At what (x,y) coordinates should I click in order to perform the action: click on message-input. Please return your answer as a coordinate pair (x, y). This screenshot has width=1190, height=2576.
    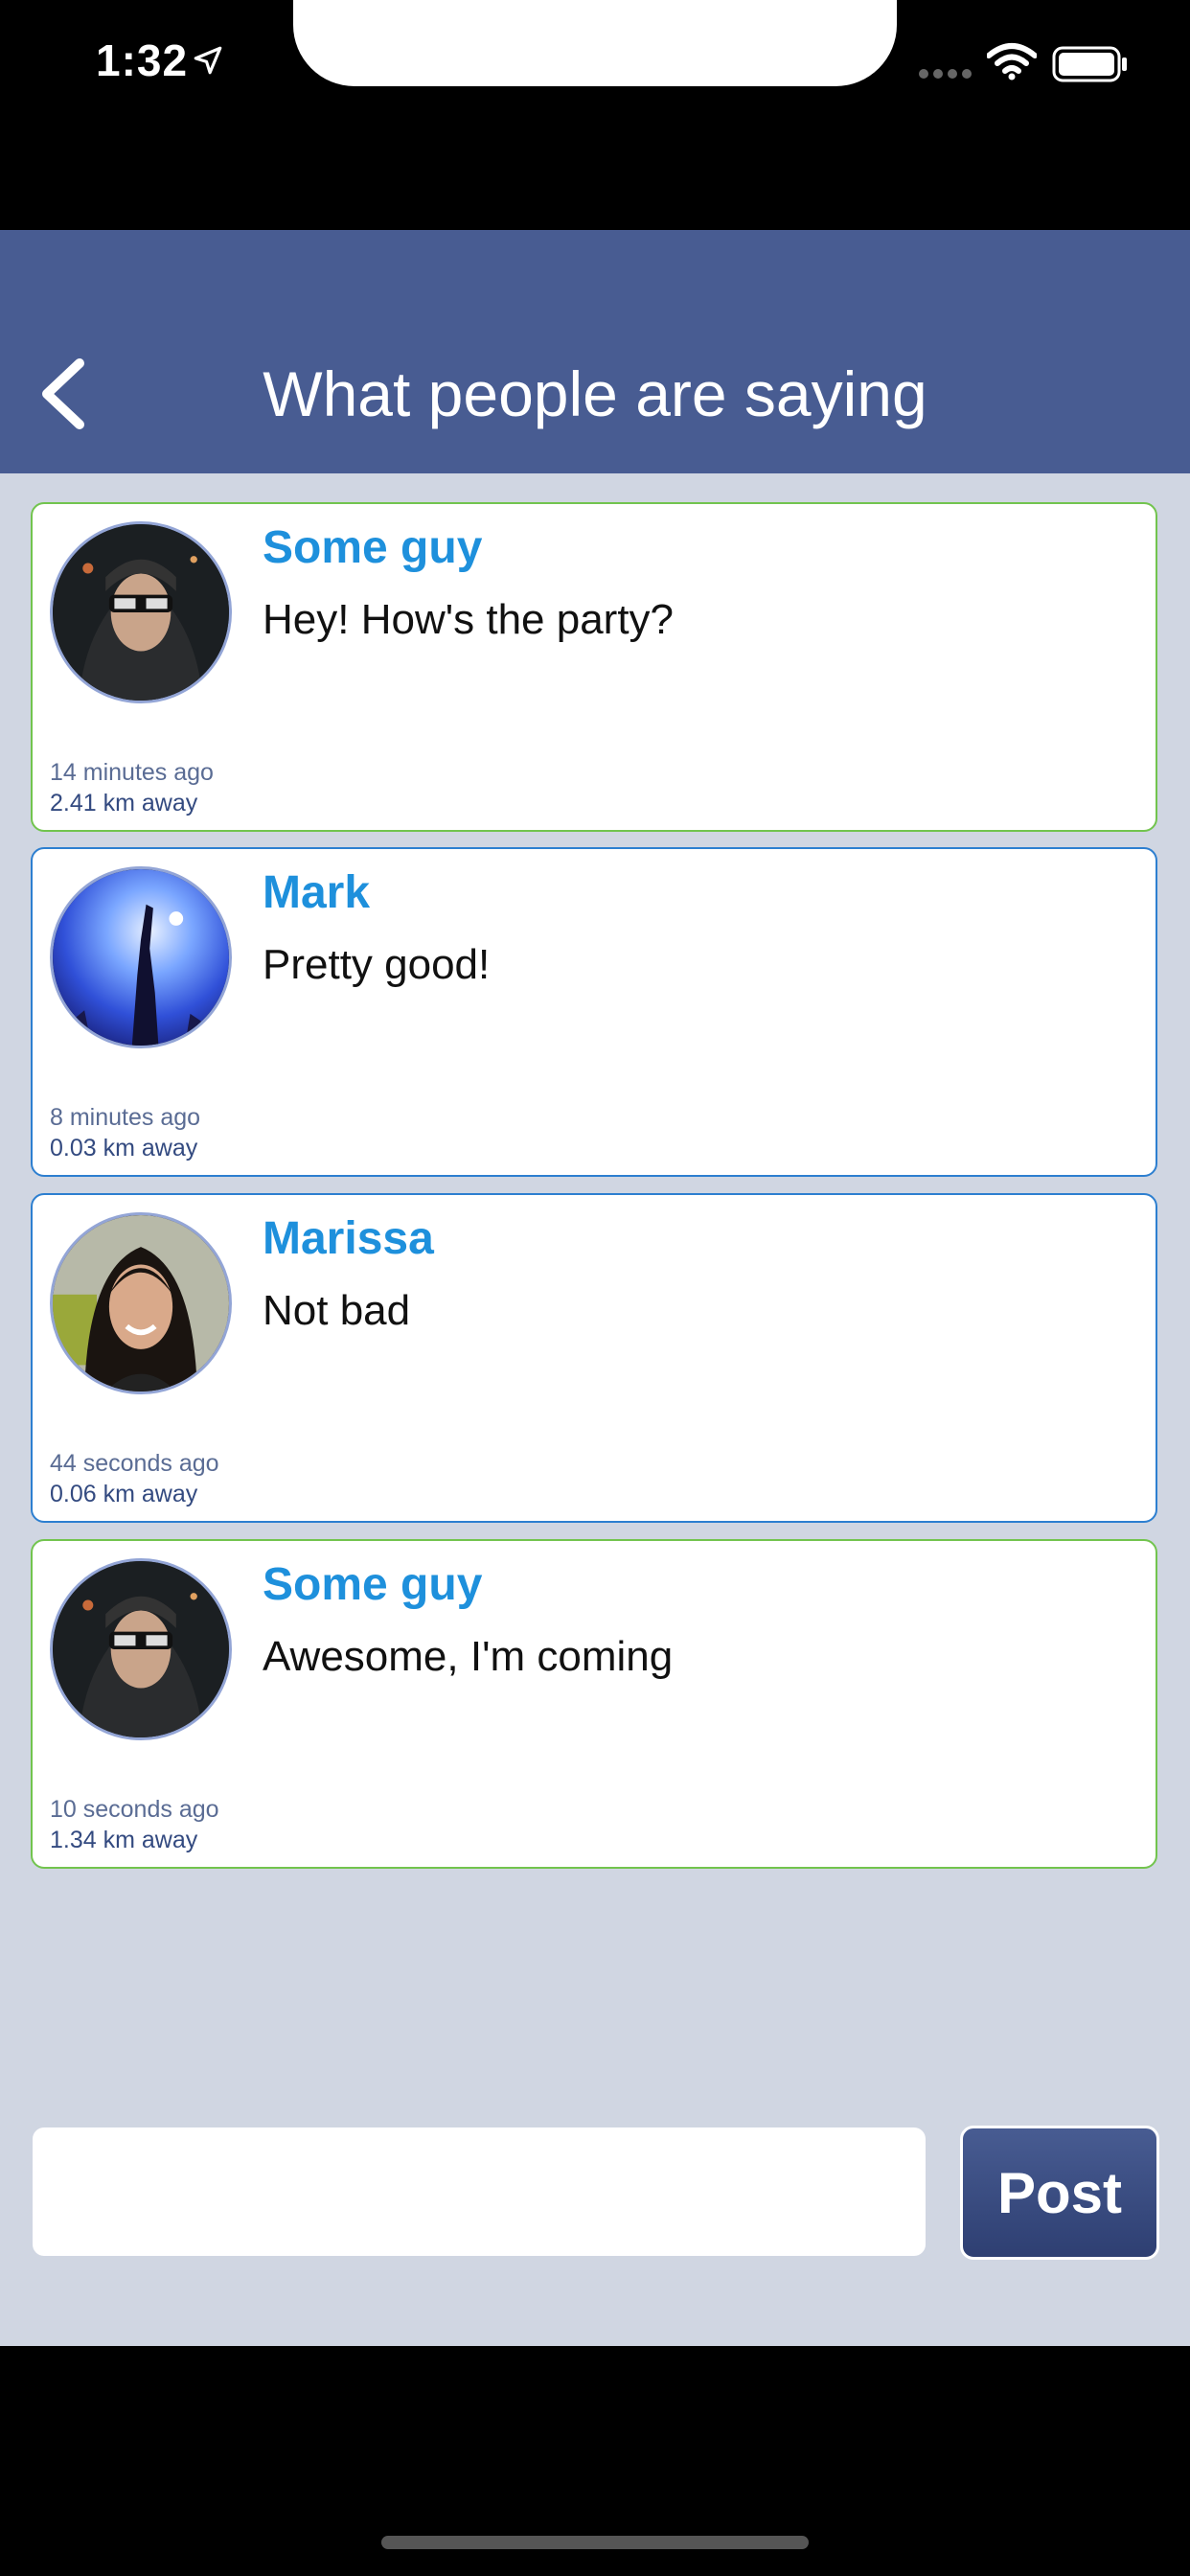
    Looking at the image, I should click on (480, 2192).